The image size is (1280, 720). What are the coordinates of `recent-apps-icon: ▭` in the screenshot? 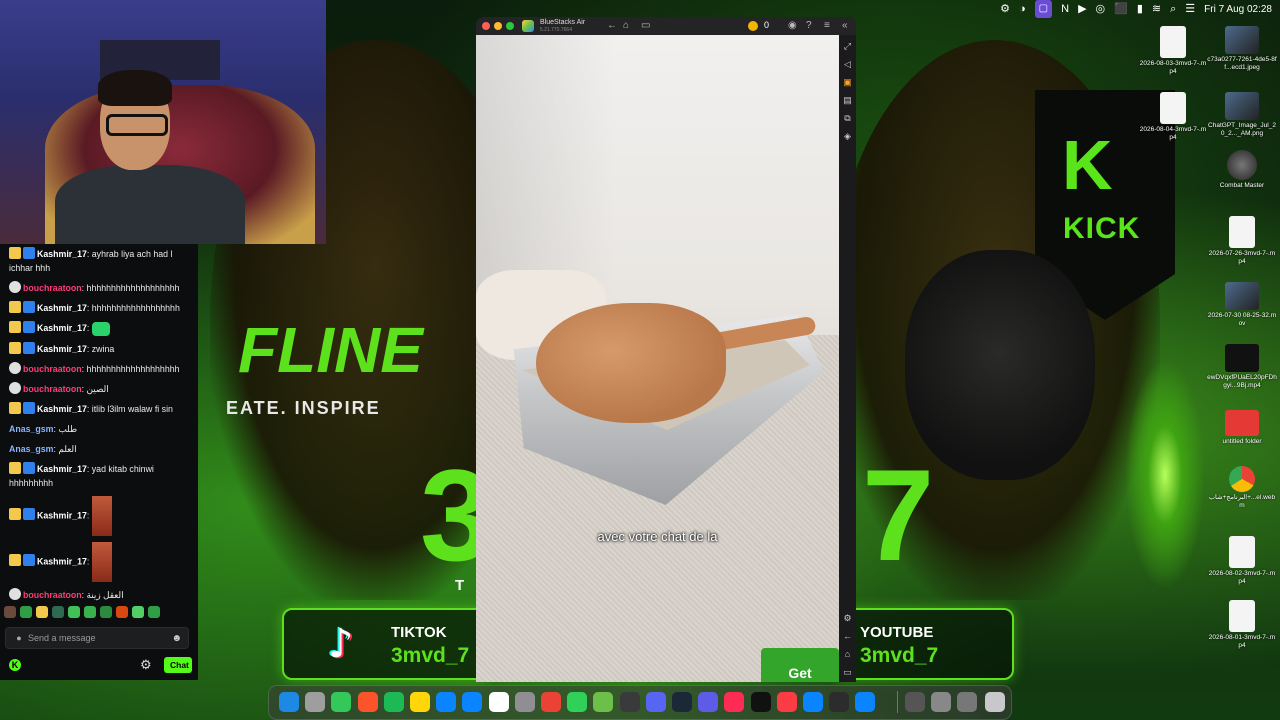 It's located at (645, 26).